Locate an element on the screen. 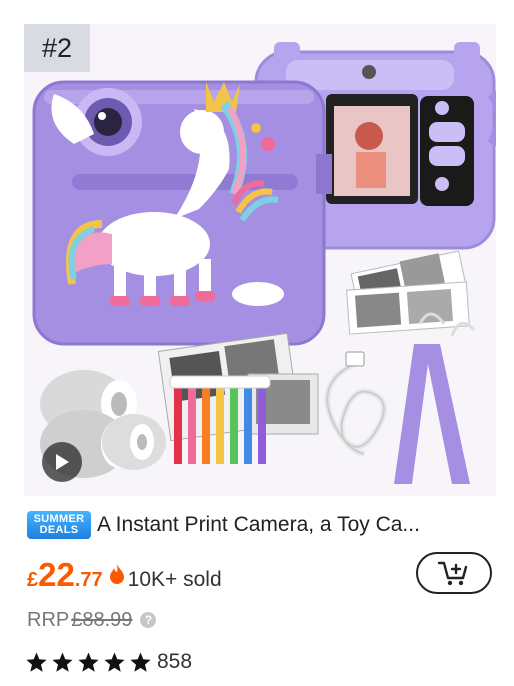  info-icon: ? is located at coordinates (148, 620).